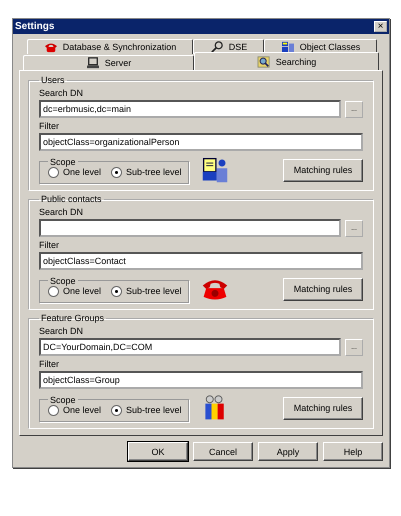 This screenshot has height=516, width=401. What do you see at coordinates (73, 318) in the screenshot?
I see `group-title: Feature Groups` at bounding box center [73, 318].